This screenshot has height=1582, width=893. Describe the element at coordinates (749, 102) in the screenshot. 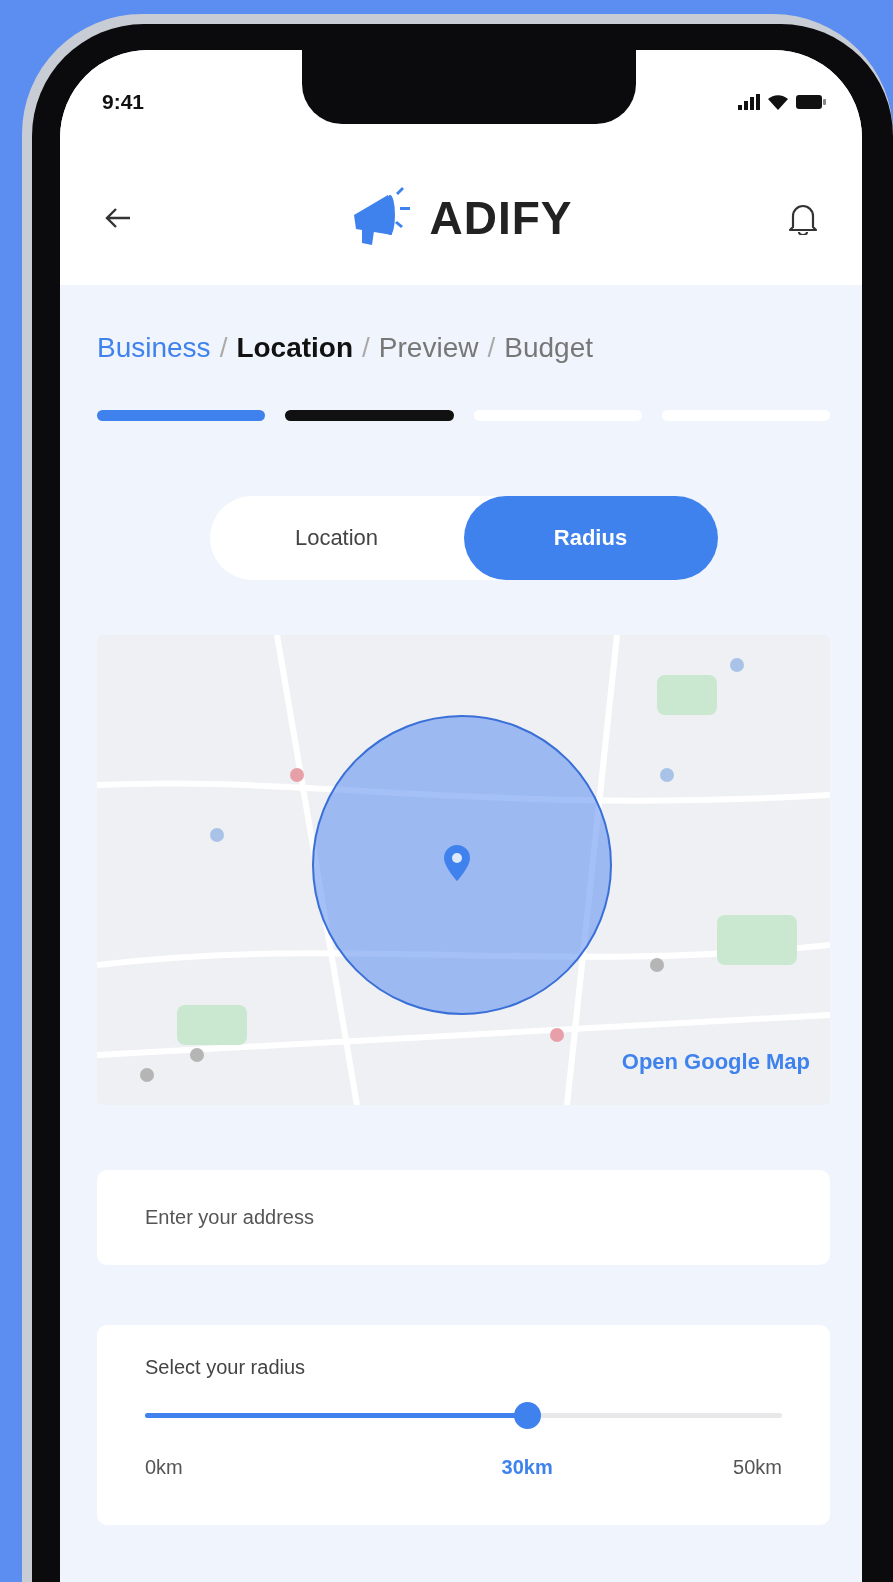

I see `signal-icon` at that location.